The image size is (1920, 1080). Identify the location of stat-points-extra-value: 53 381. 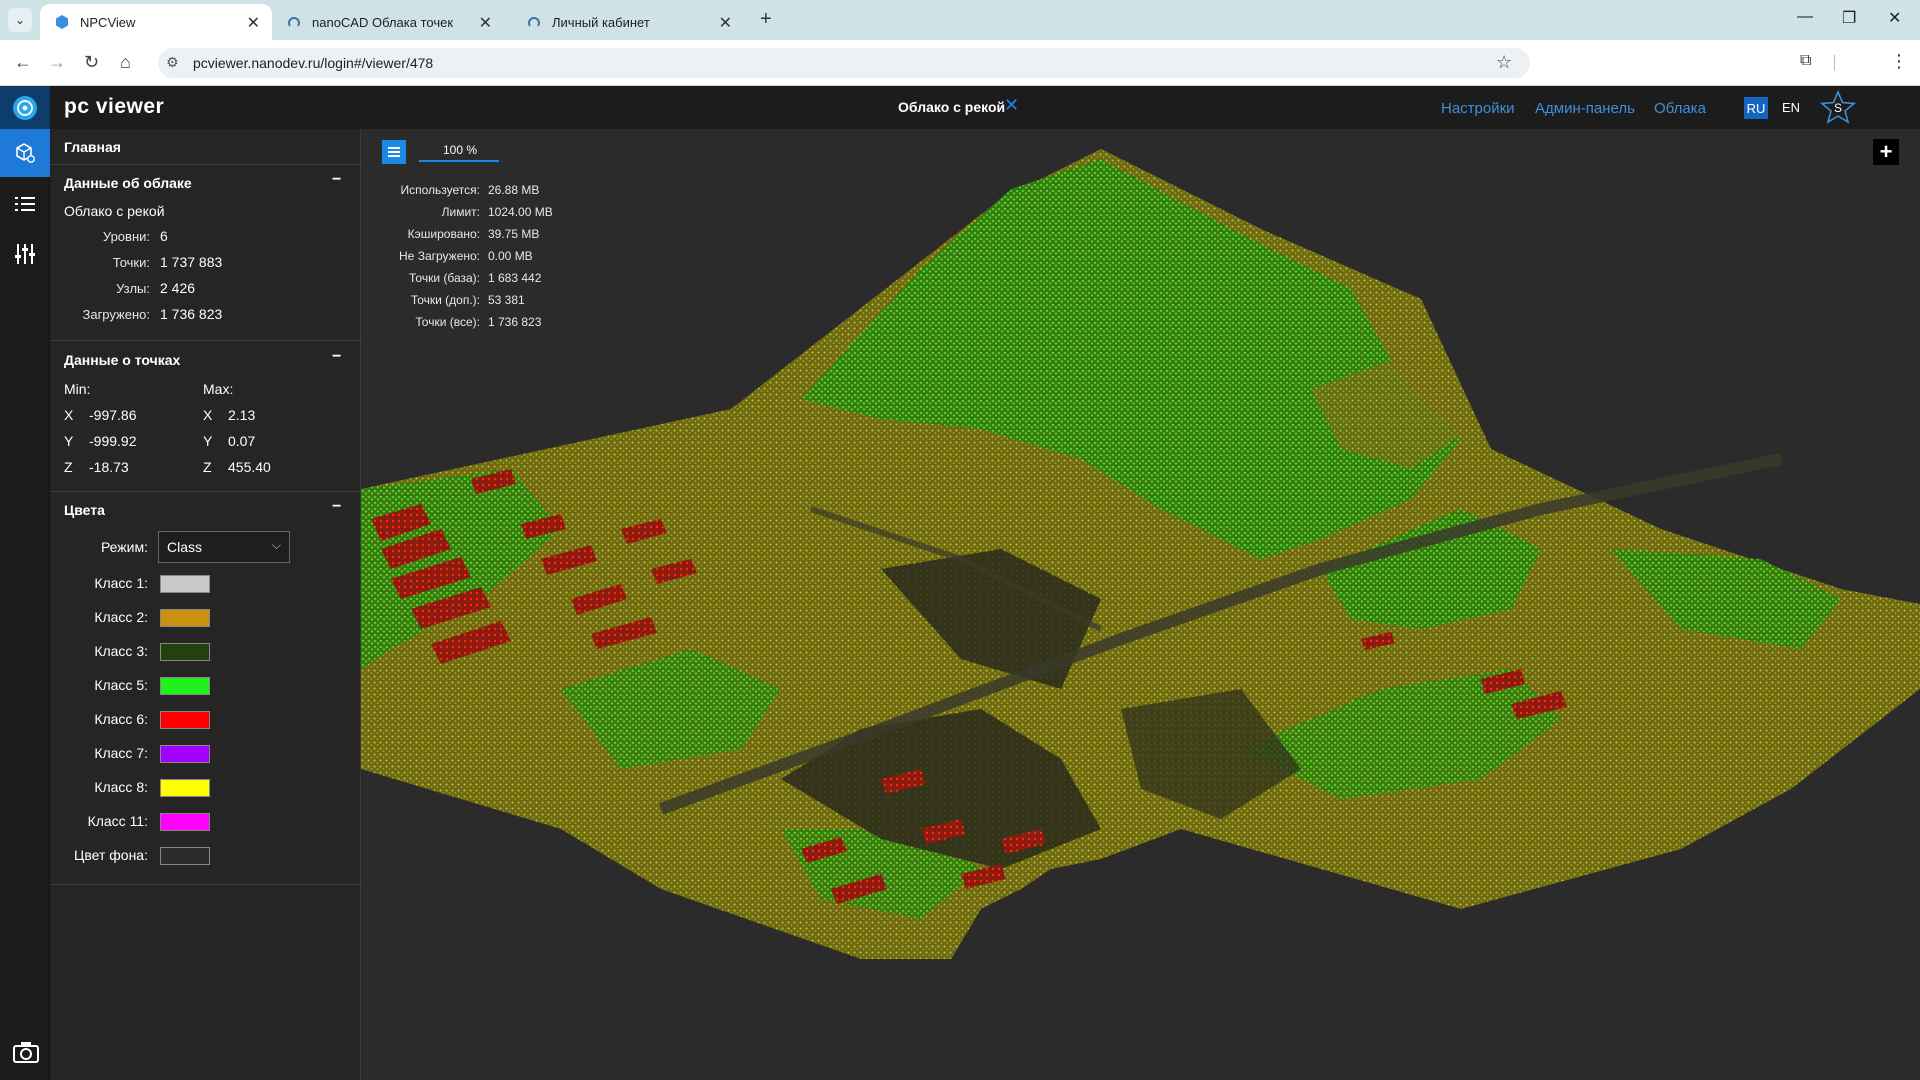
(506, 300).